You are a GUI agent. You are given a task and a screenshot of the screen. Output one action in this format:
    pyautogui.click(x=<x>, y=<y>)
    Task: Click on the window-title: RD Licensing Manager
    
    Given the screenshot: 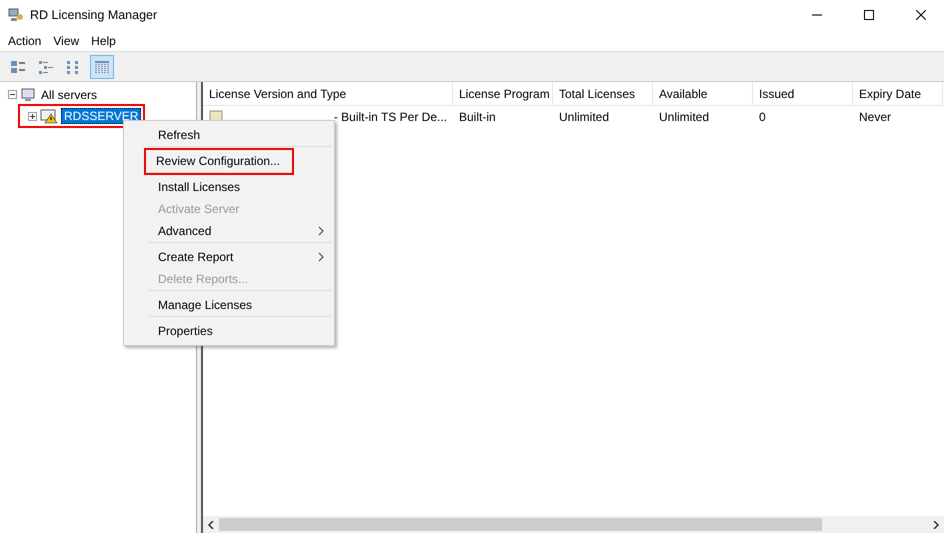 What is the action you would take?
    pyautogui.click(x=94, y=15)
    